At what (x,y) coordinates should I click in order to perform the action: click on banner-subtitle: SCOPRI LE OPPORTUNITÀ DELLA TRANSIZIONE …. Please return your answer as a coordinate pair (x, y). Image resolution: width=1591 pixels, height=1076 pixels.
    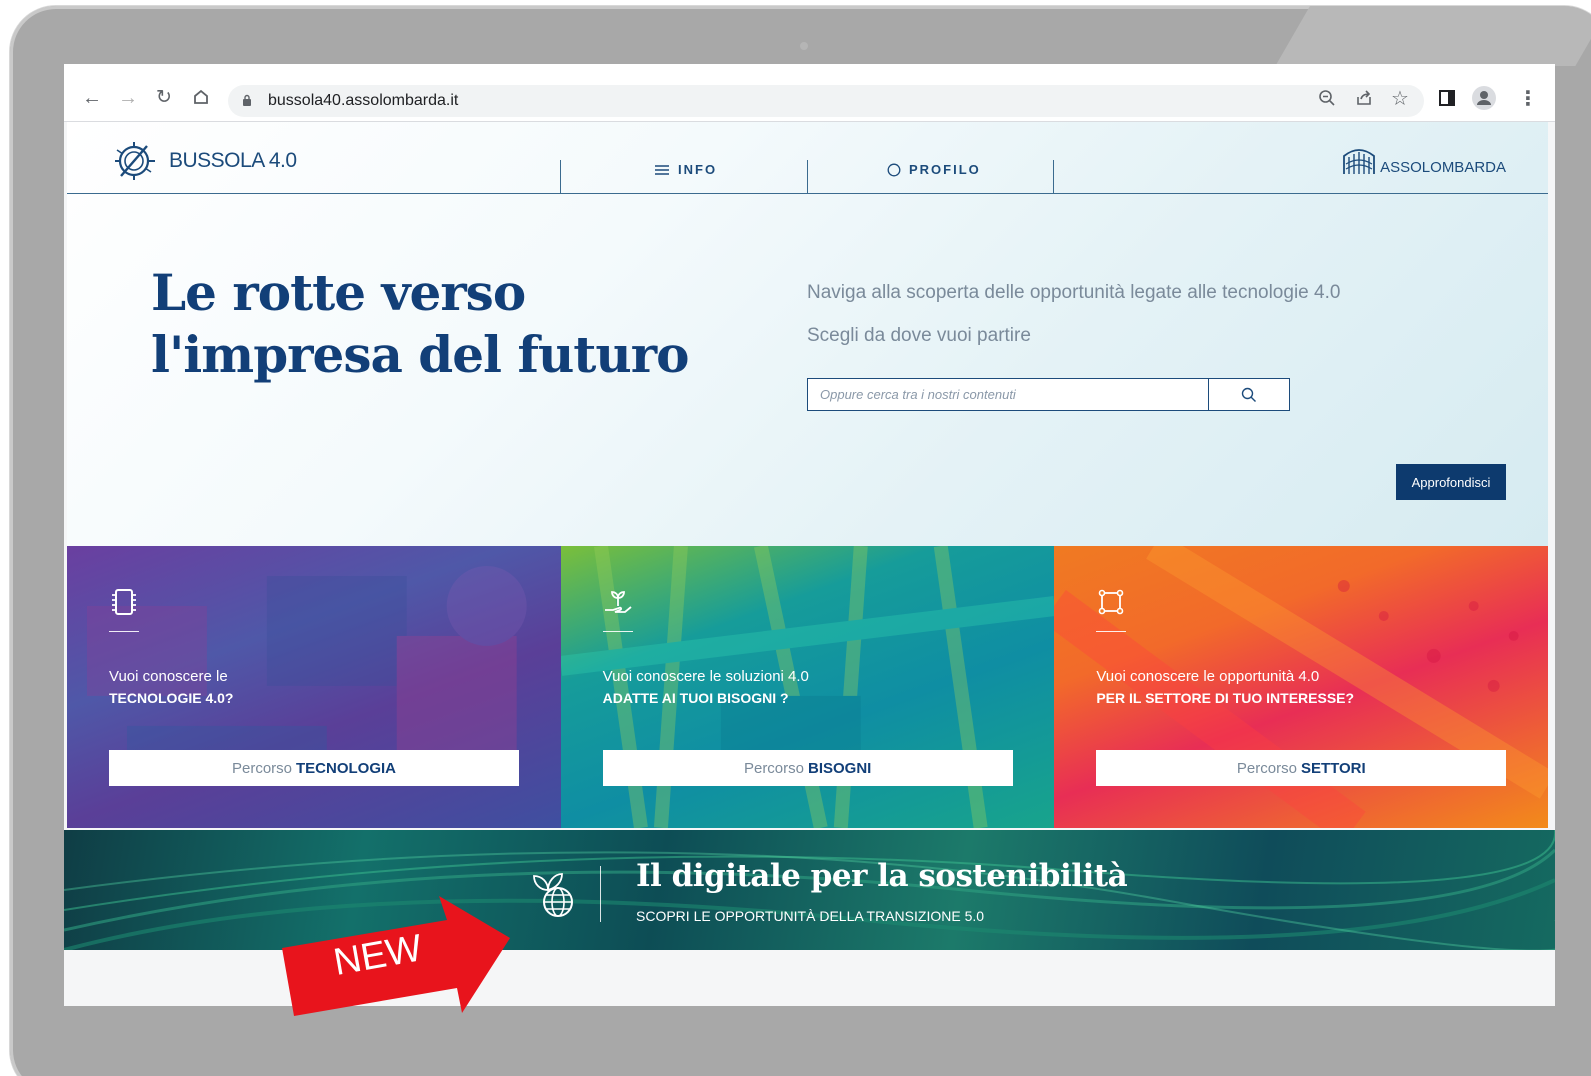
    Looking at the image, I should click on (810, 916).